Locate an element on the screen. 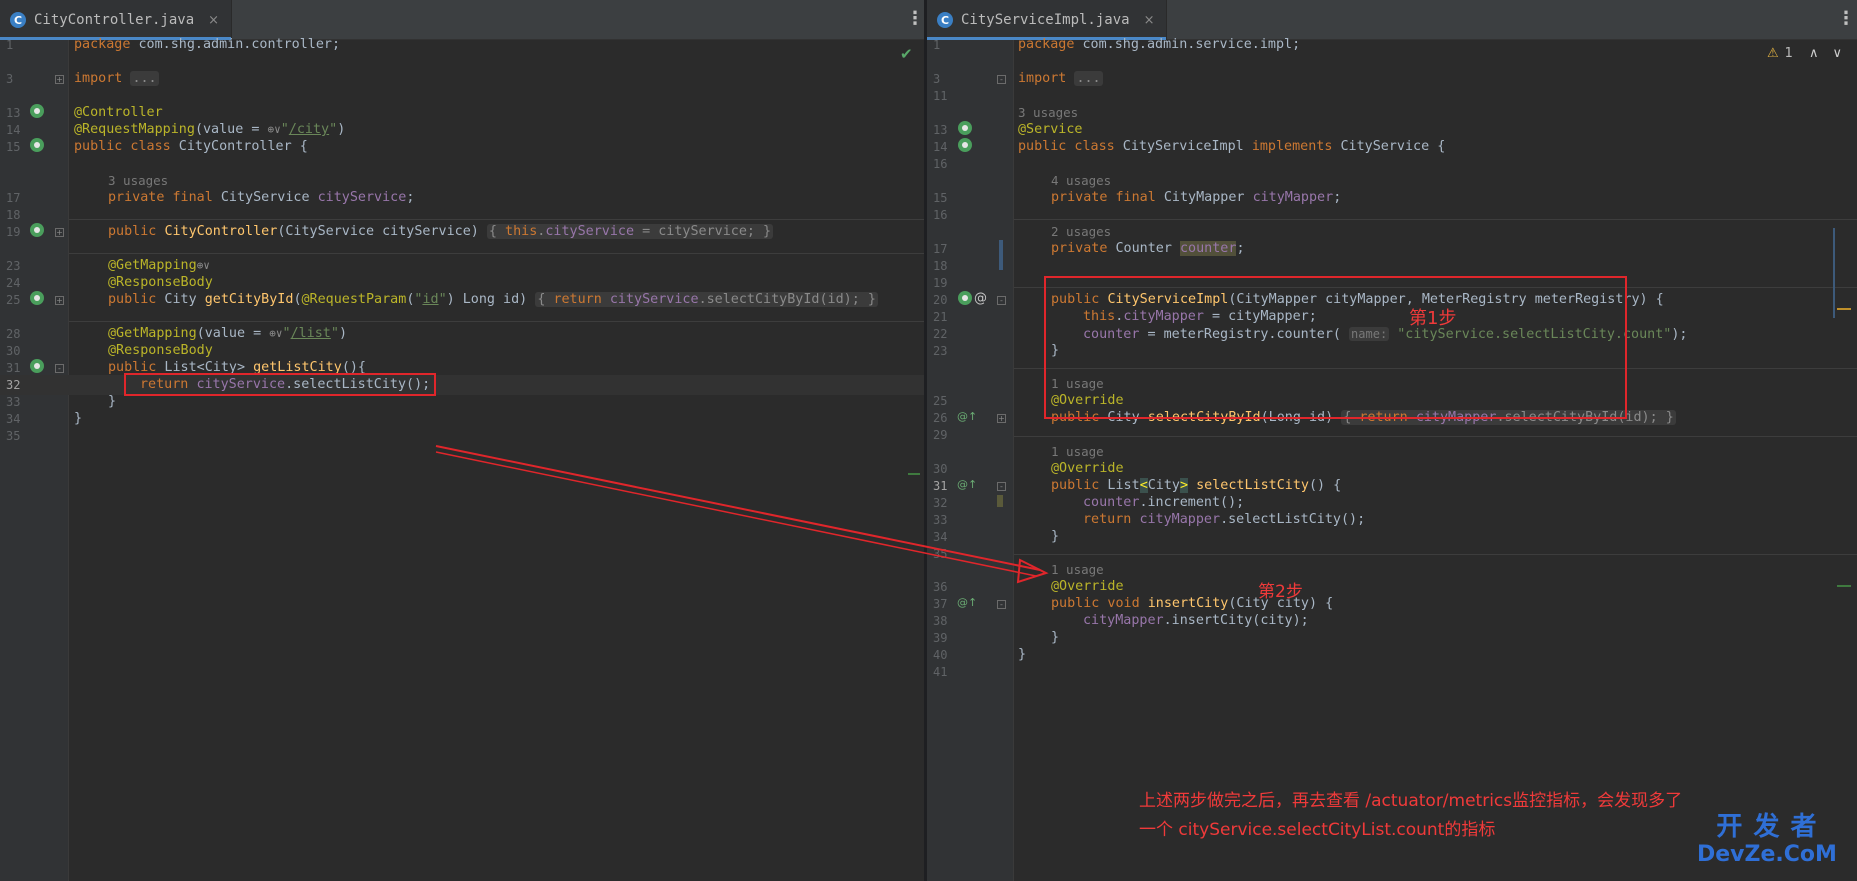 The height and width of the screenshot is (881, 1857). note-line-2: 一个 cityService.selectCityList.count的指标 is located at coordinates (1317, 830).